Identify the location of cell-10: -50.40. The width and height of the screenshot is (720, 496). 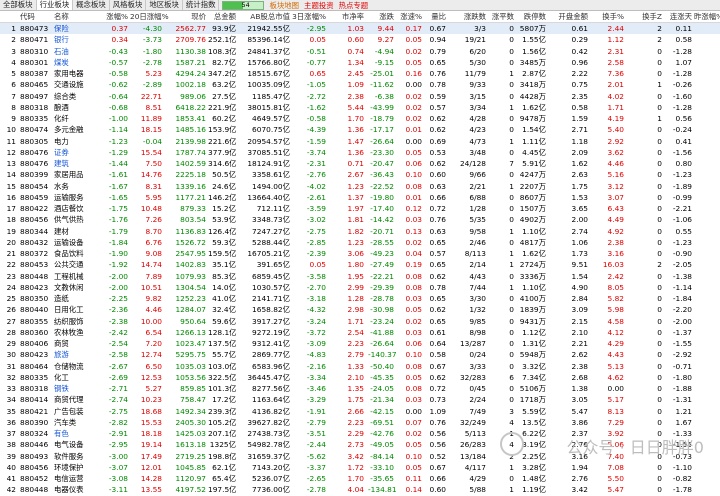
(382, 366).